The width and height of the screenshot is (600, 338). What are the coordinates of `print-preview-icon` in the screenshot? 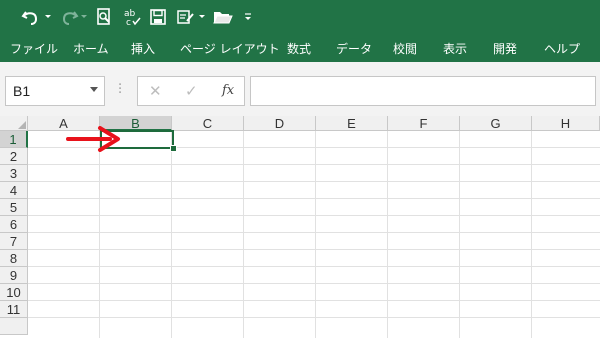 It's located at (104, 17).